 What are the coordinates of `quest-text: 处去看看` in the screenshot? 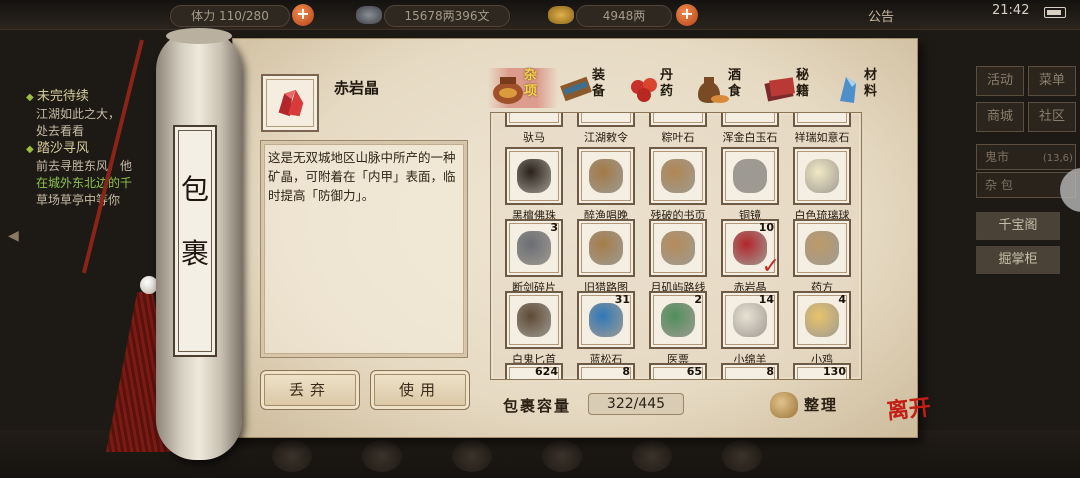 It's located at (60, 131).